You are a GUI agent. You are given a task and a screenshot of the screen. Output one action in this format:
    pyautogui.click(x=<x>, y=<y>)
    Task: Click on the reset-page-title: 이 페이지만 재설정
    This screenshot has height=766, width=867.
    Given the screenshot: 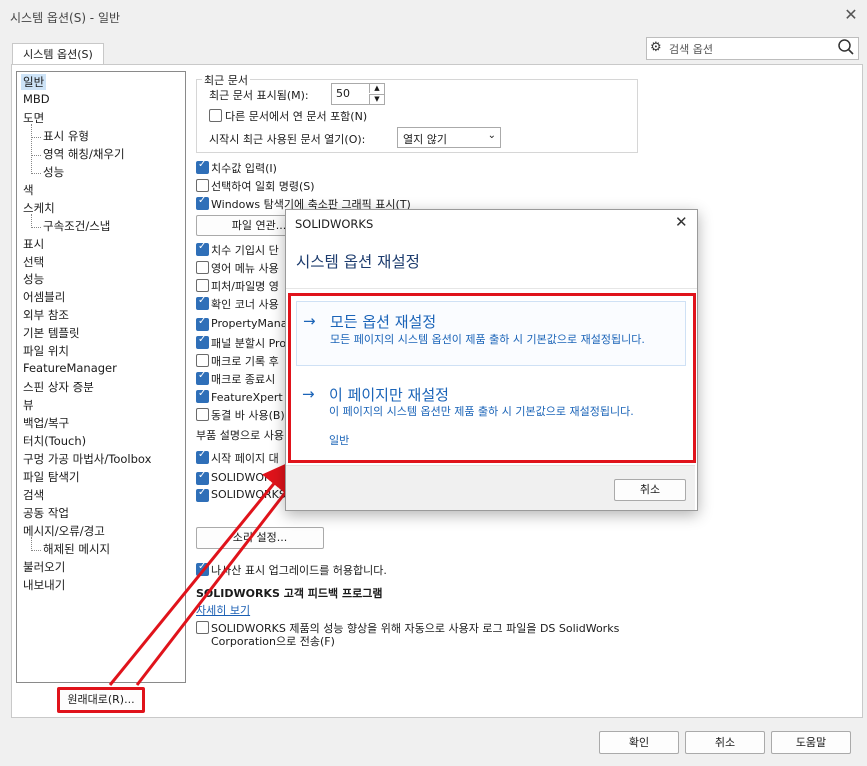 What is the action you would take?
    pyautogui.click(x=389, y=395)
    